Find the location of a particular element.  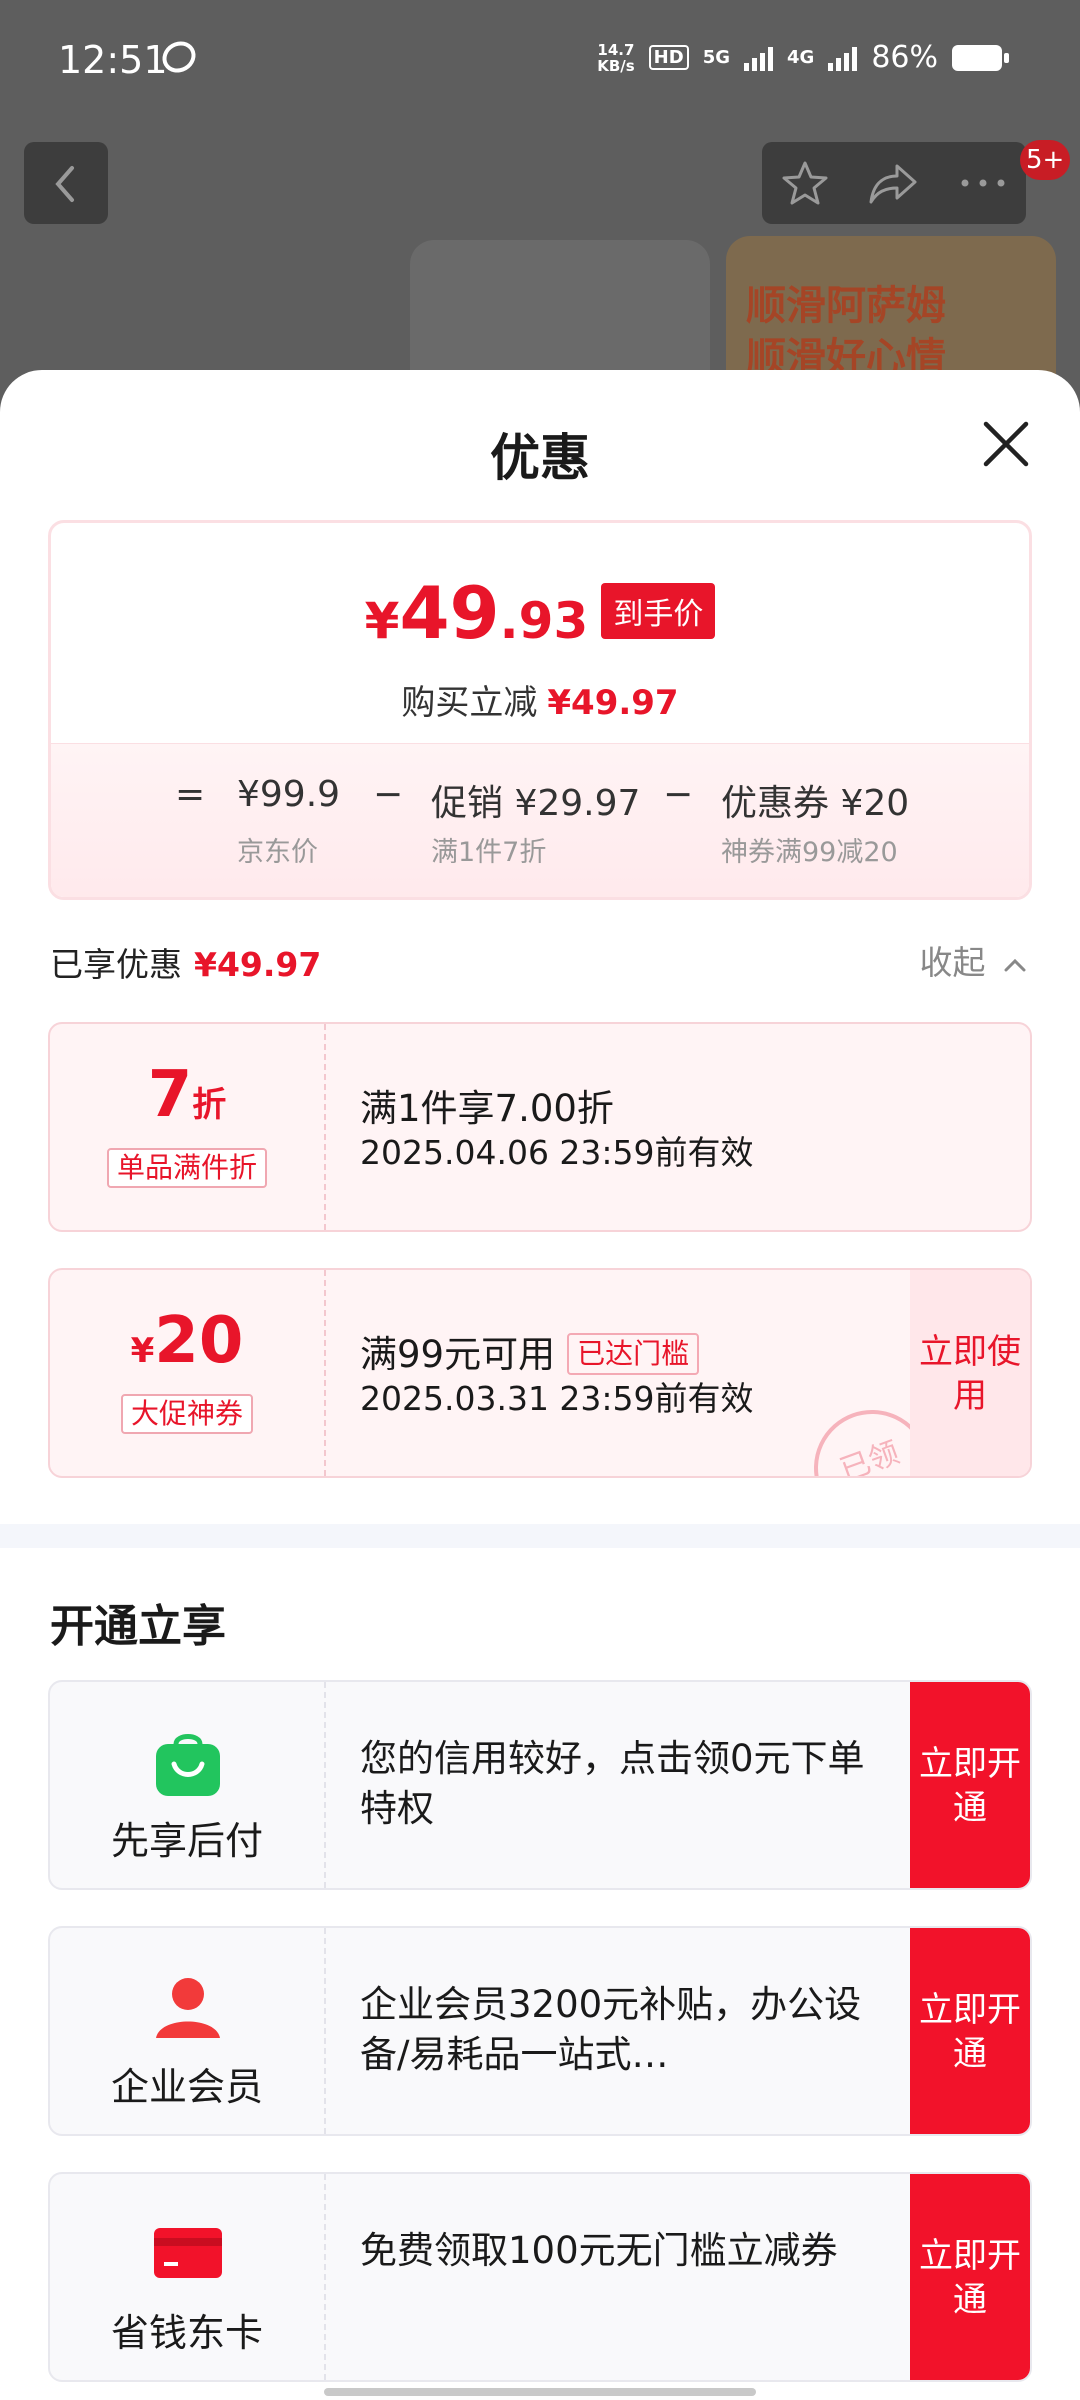

jd-price: ¥99.9 is located at coordinates (289, 794).